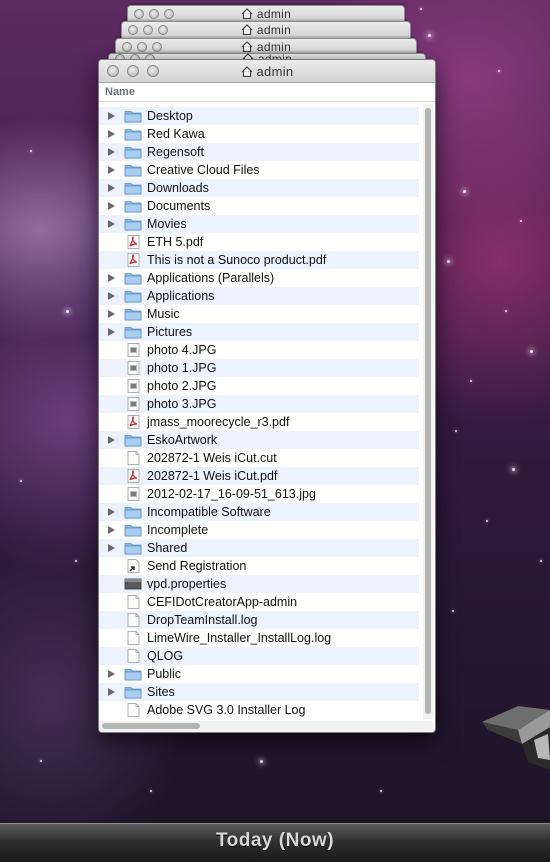  What do you see at coordinates (259, 584) in the screenshot?
I see `file-row: vpd.properties` at bounding box center [259, 584].